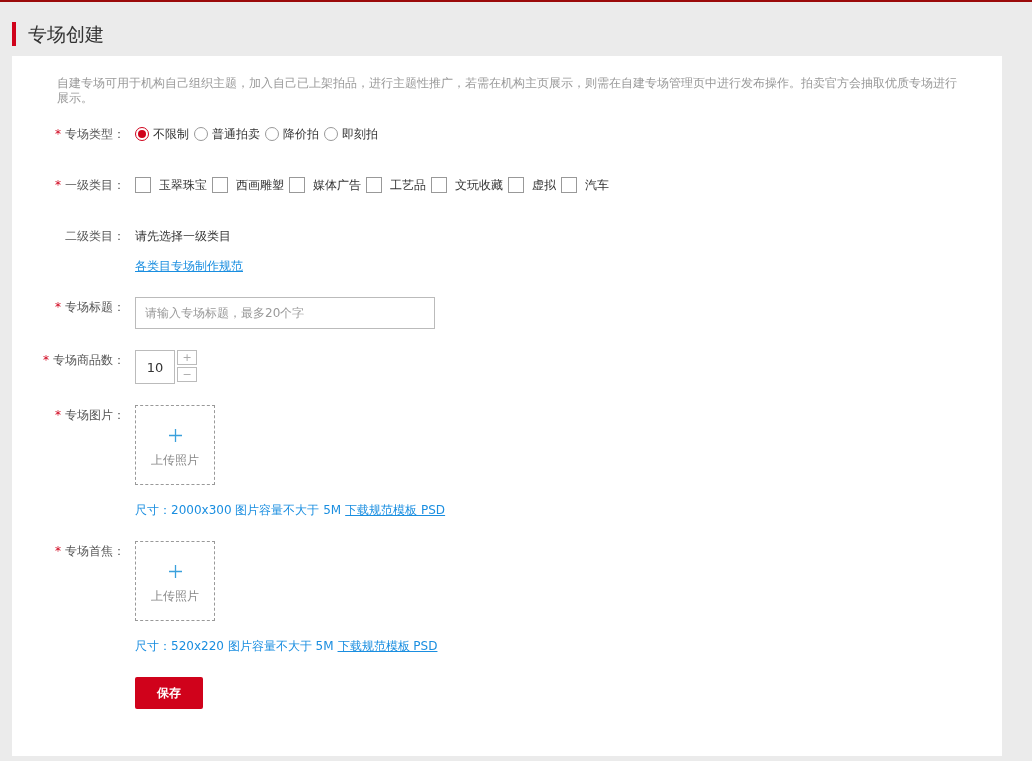  Describe the element at coordinates (325, 185) in the screenshot. I see `checkbox-option: 媒体广告` at that location.